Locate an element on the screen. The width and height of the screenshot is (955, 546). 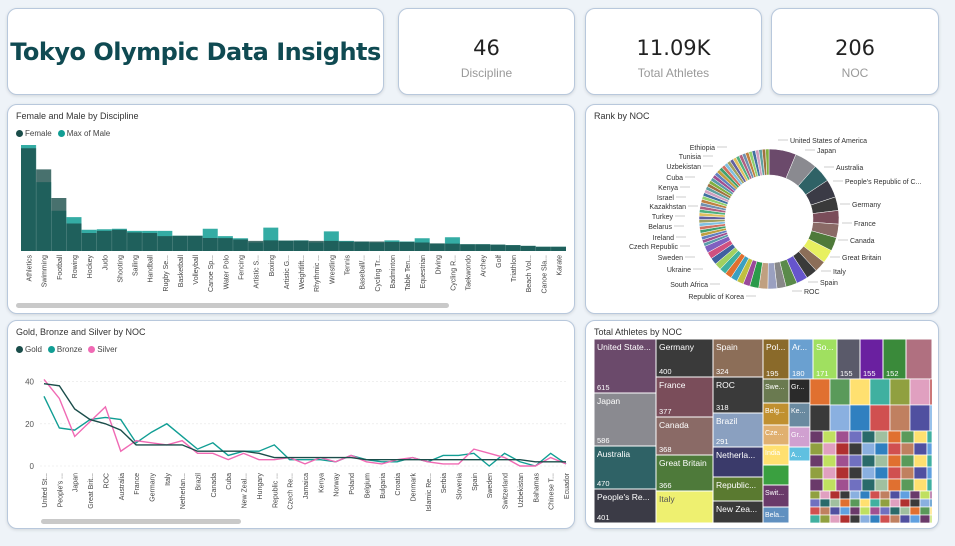
x-tick-label: Serbia is located at coordinates (444, 483).